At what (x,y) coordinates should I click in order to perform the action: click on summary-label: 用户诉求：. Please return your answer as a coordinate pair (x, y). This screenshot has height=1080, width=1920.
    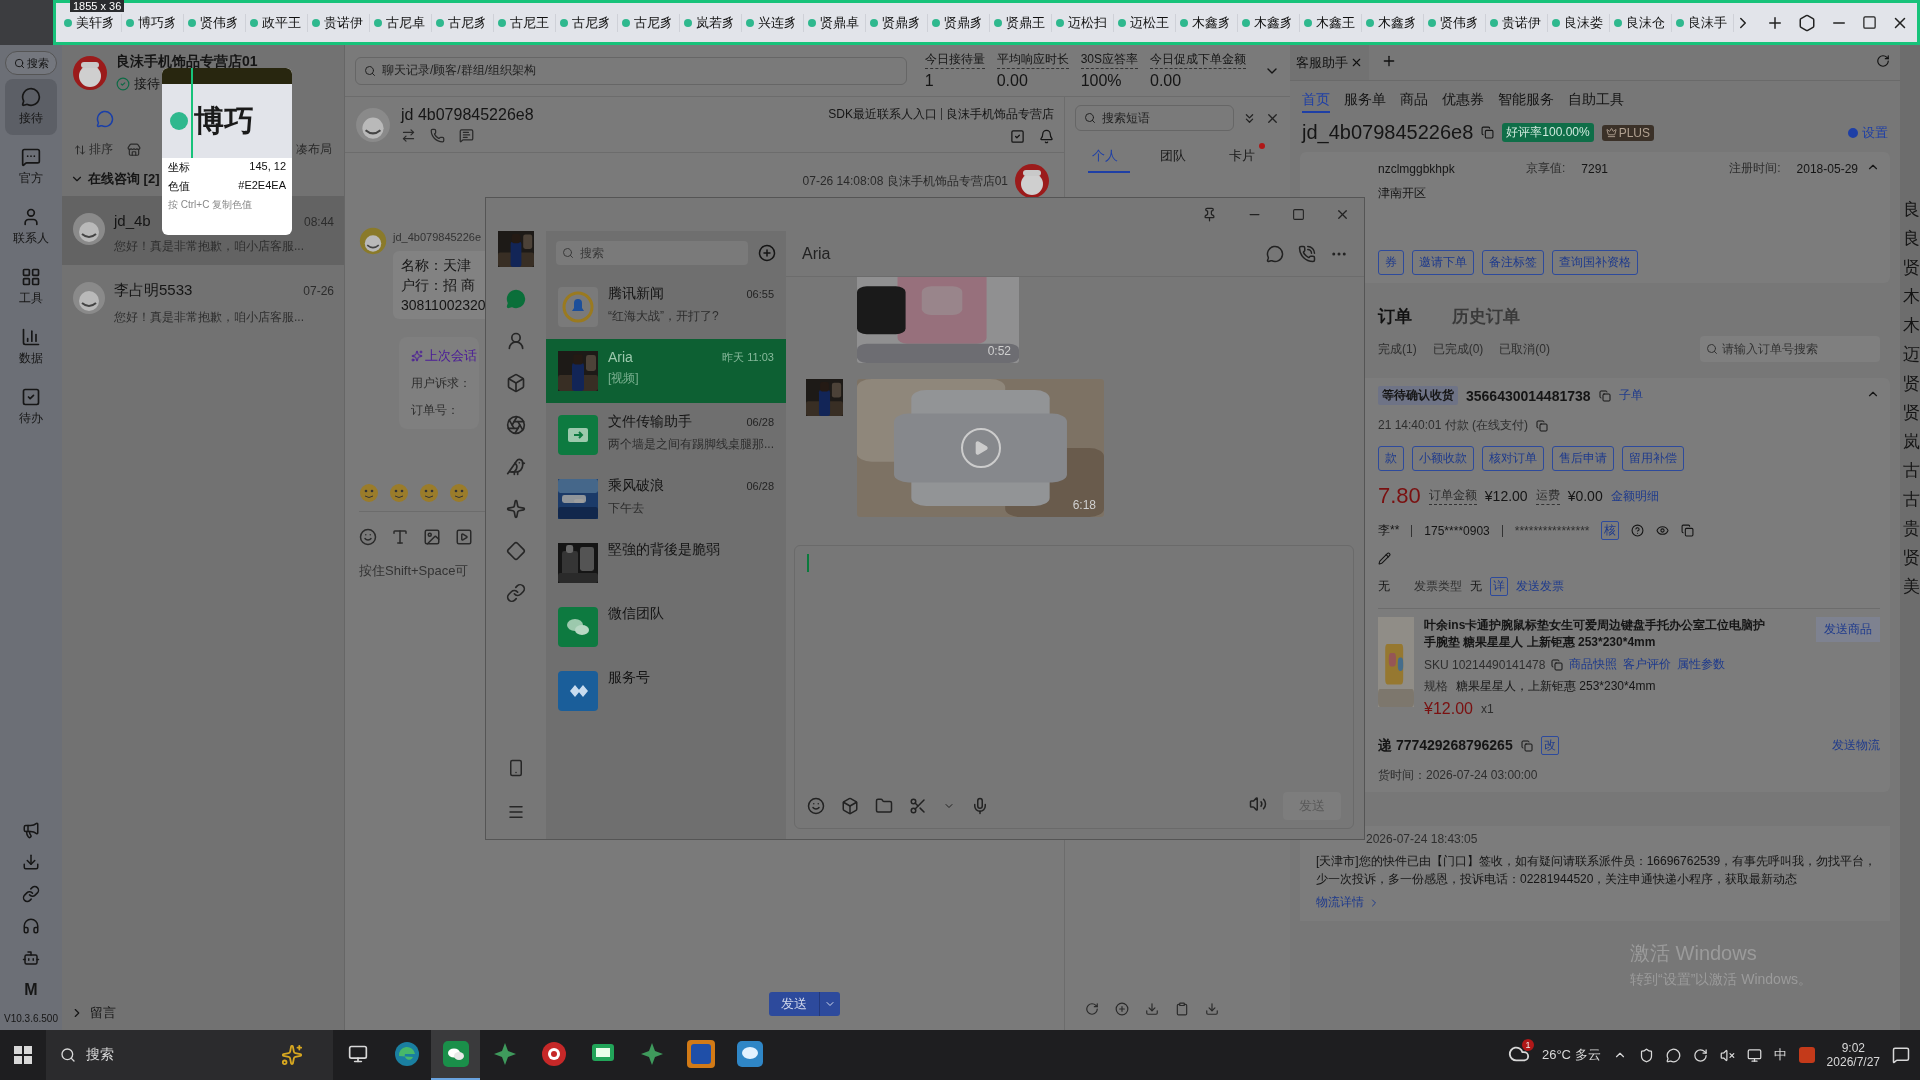
    Looking at the image, I should click on (441, 383).